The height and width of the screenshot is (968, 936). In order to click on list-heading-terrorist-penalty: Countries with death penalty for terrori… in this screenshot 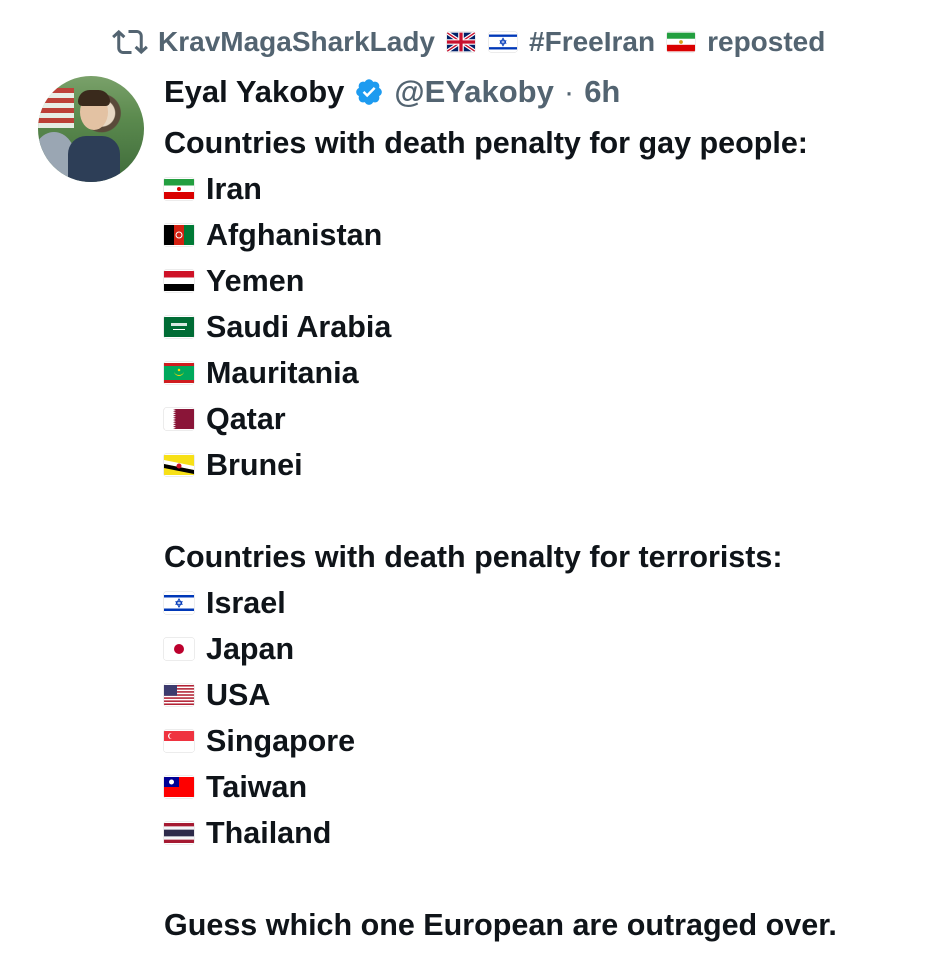, I will do `click(473, 557)`.